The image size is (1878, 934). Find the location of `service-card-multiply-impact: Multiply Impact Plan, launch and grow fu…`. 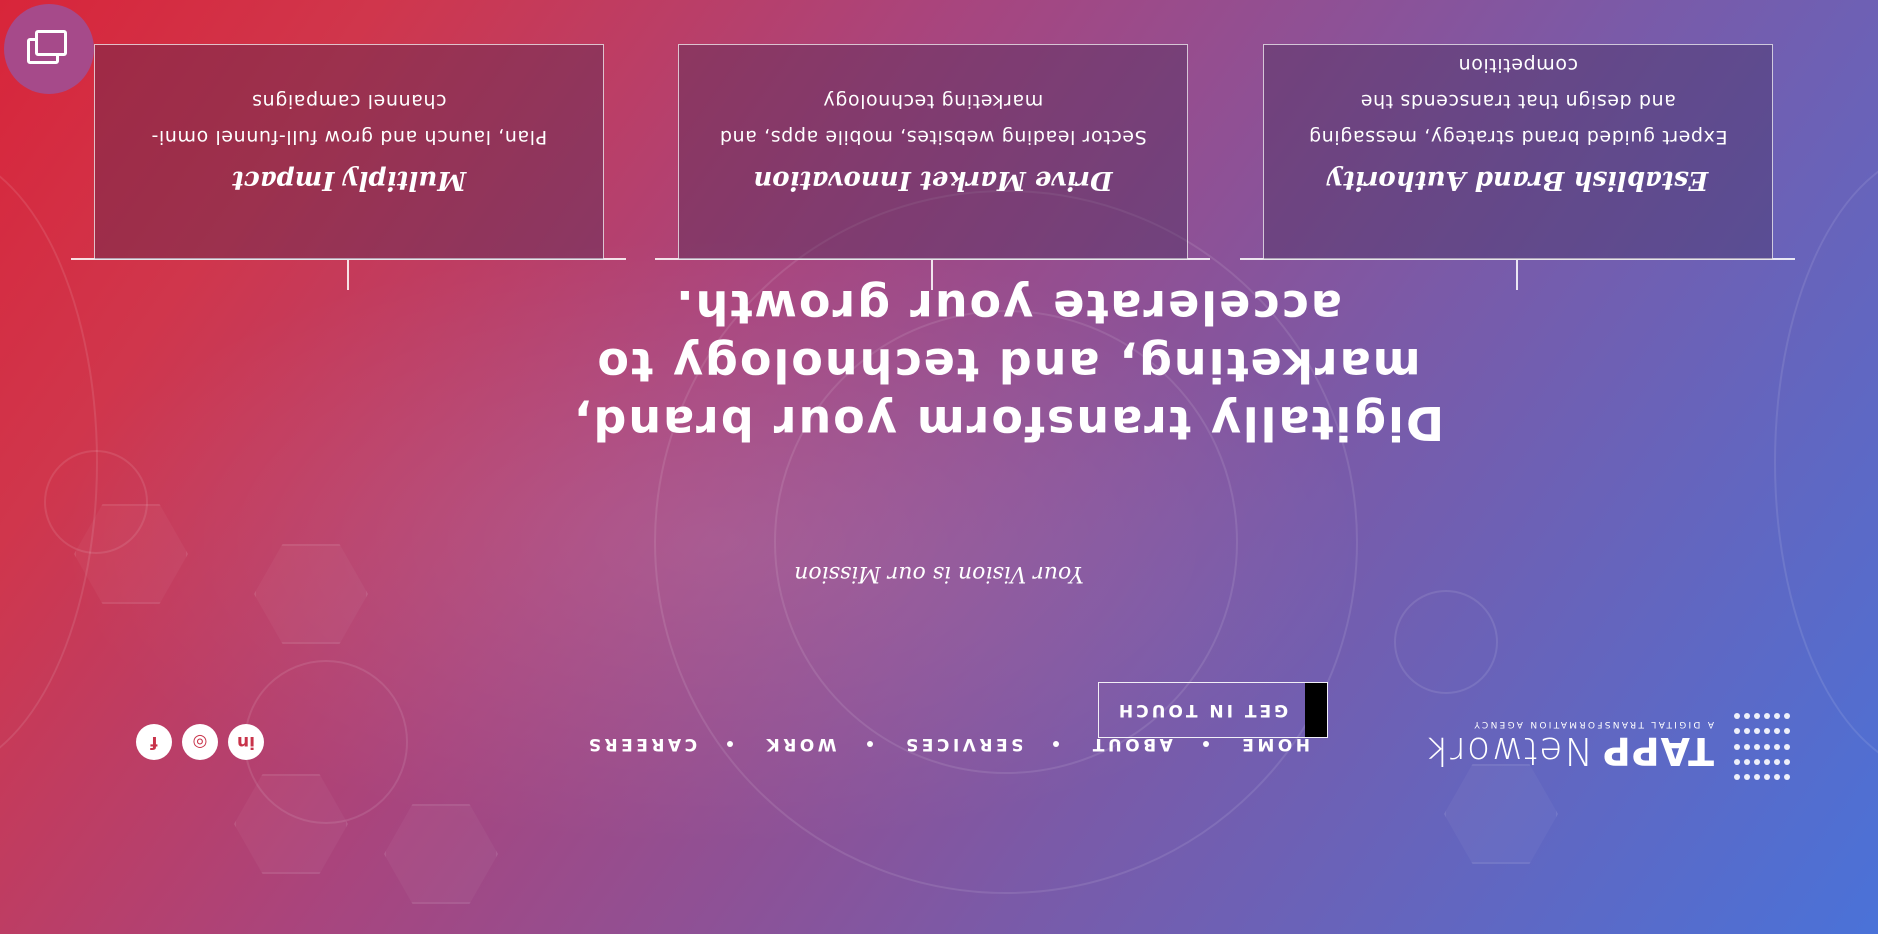

service-card-multiply-impact: Multiply Impact Plan, launch and grow fu… is located at coordinates (349, 152).